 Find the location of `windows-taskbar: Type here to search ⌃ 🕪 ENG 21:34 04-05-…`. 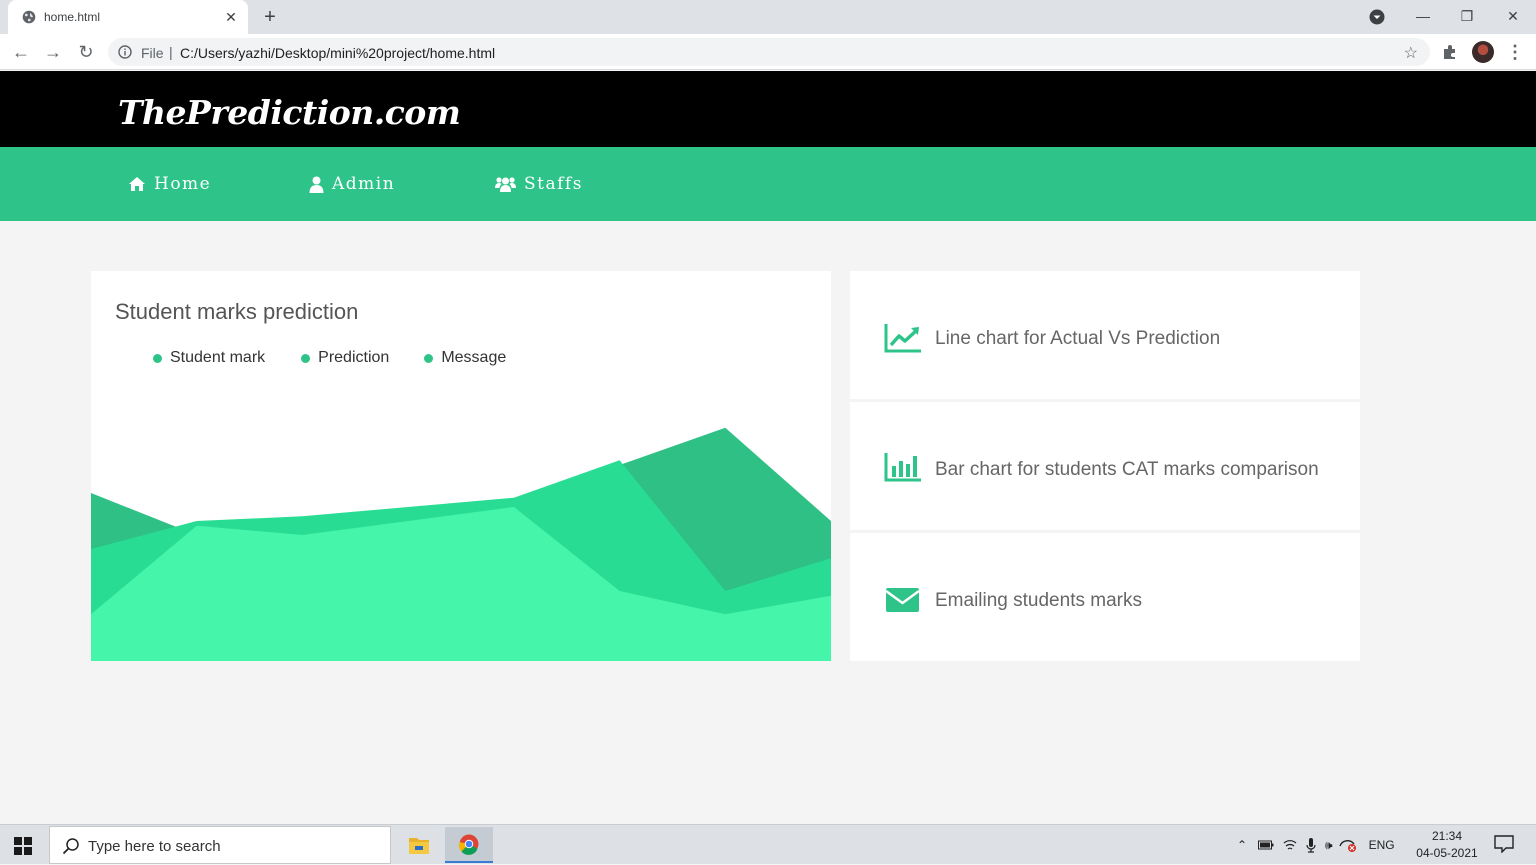

windows-taskbar: Type here to search ⌃ 🕪 ENG 21:34 04-05-… is located at coordinates (768, 844).